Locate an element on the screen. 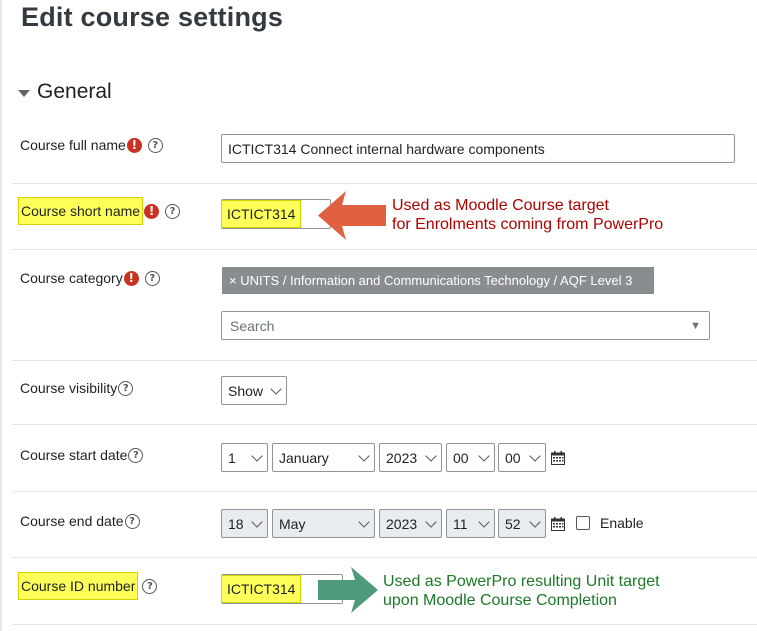 Image resolution: width=757 pixels, height=631 pixels. caret-down-icon is located at coordinates (24, 93).